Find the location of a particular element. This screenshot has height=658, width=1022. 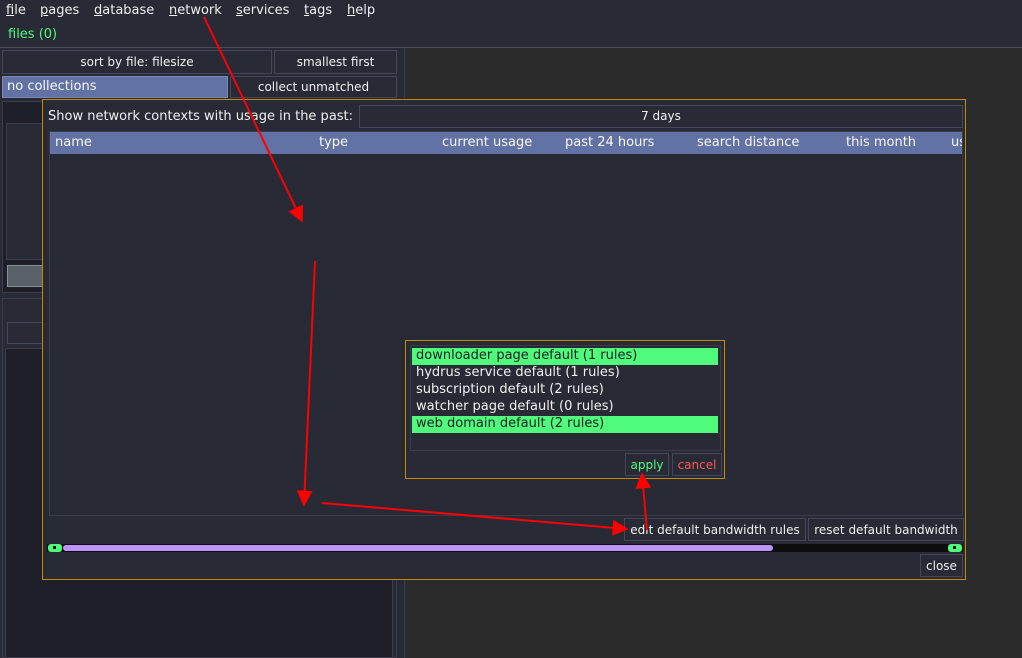

menu-services-key: s is located at coordinates (239, 10).